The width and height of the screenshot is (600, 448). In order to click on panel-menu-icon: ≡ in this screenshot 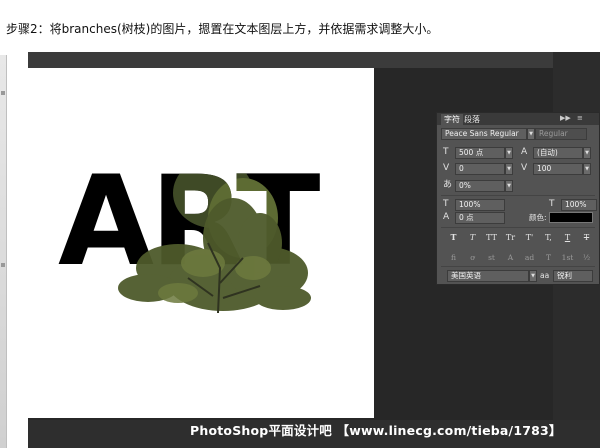, I will do `click(580, 118)`.